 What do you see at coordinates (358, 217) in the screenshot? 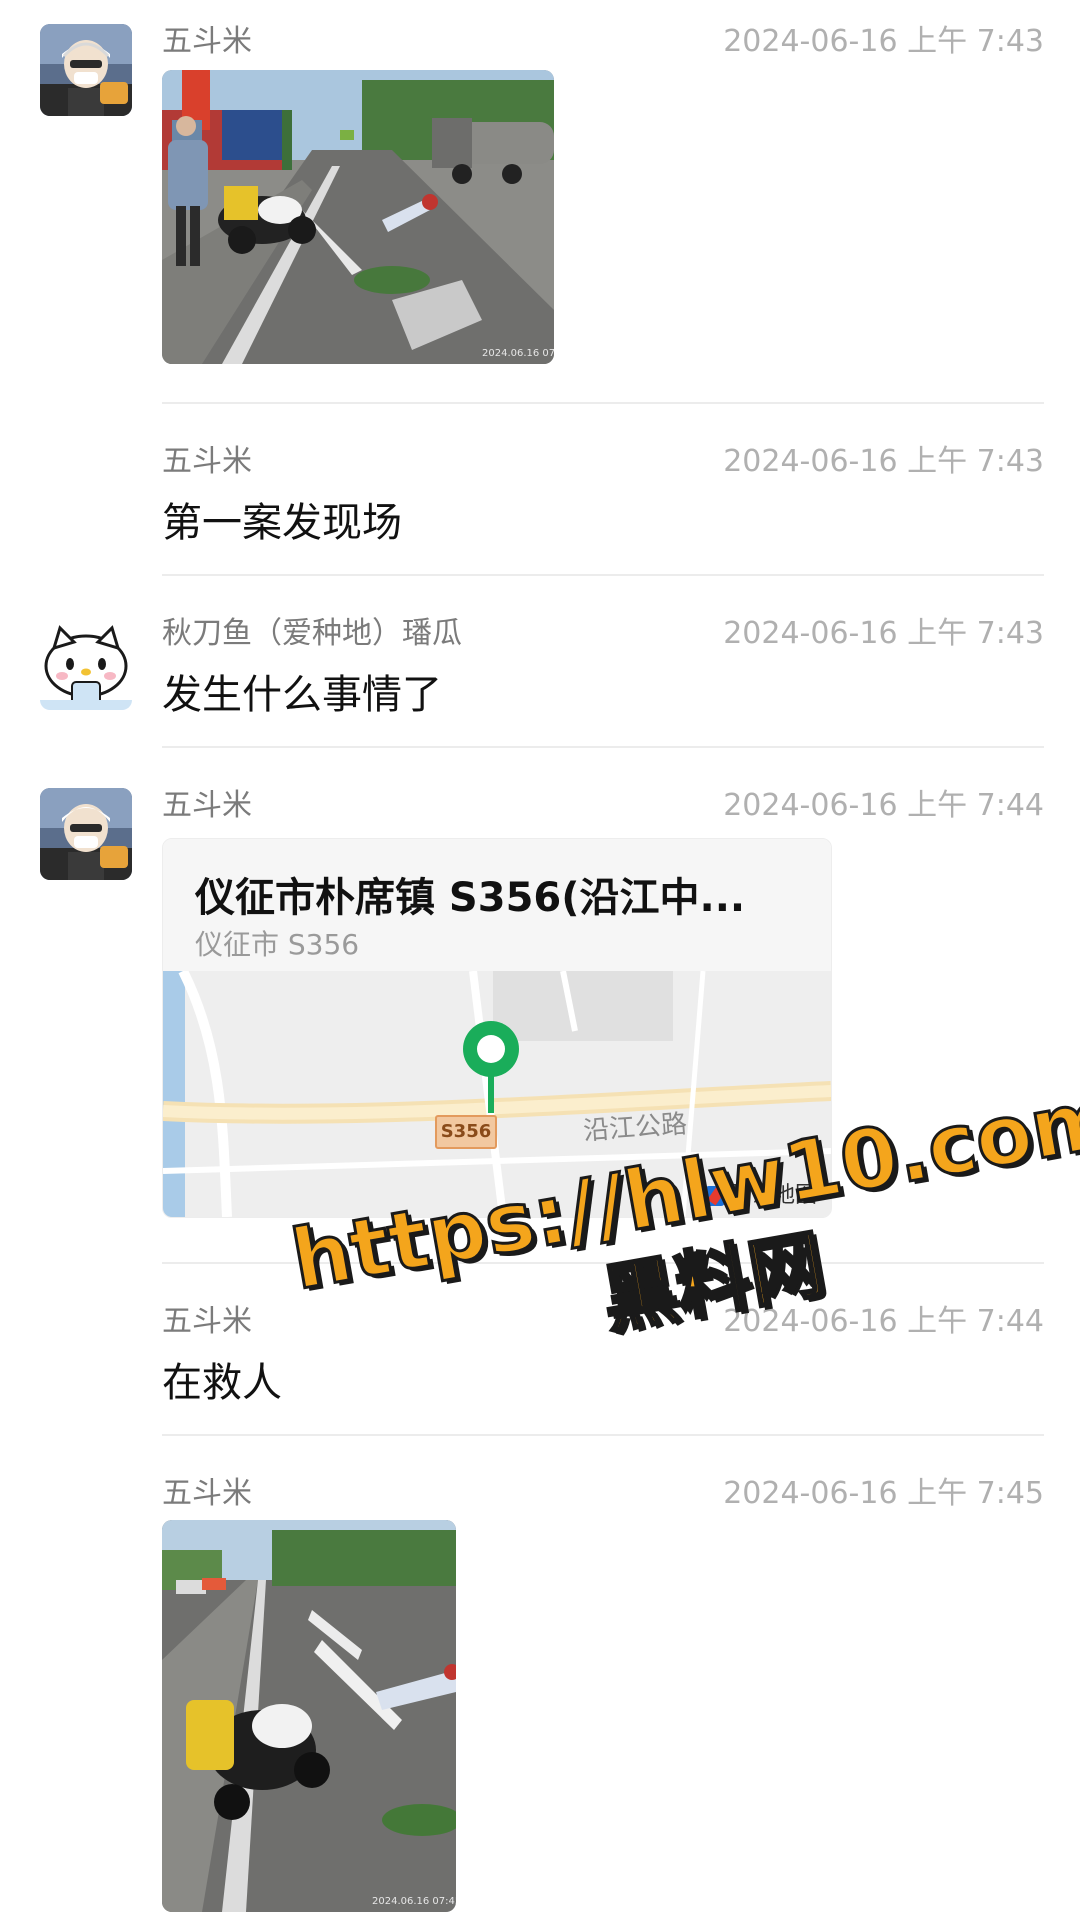
I see `accident-photo-1: 2024.06.16 07:43` at bounding box center [358, 217].